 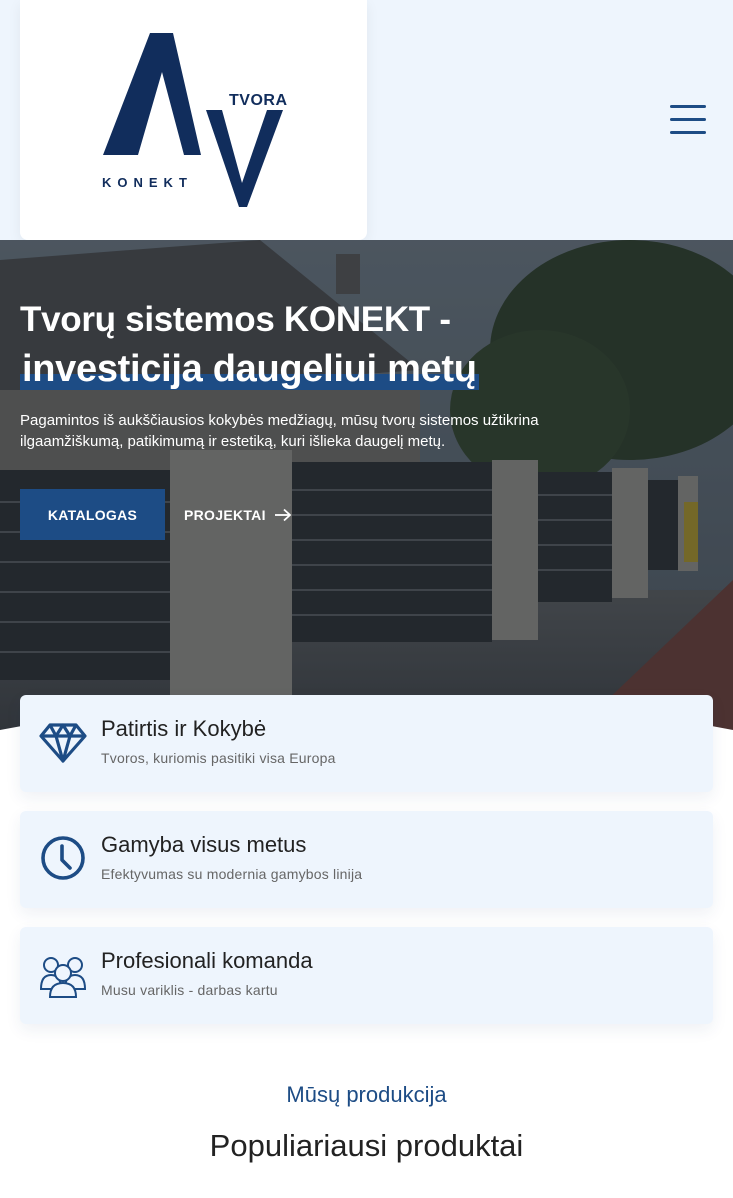 I want to click on projects-link-label: PROJEKTAI, so click(x=225, y=514).